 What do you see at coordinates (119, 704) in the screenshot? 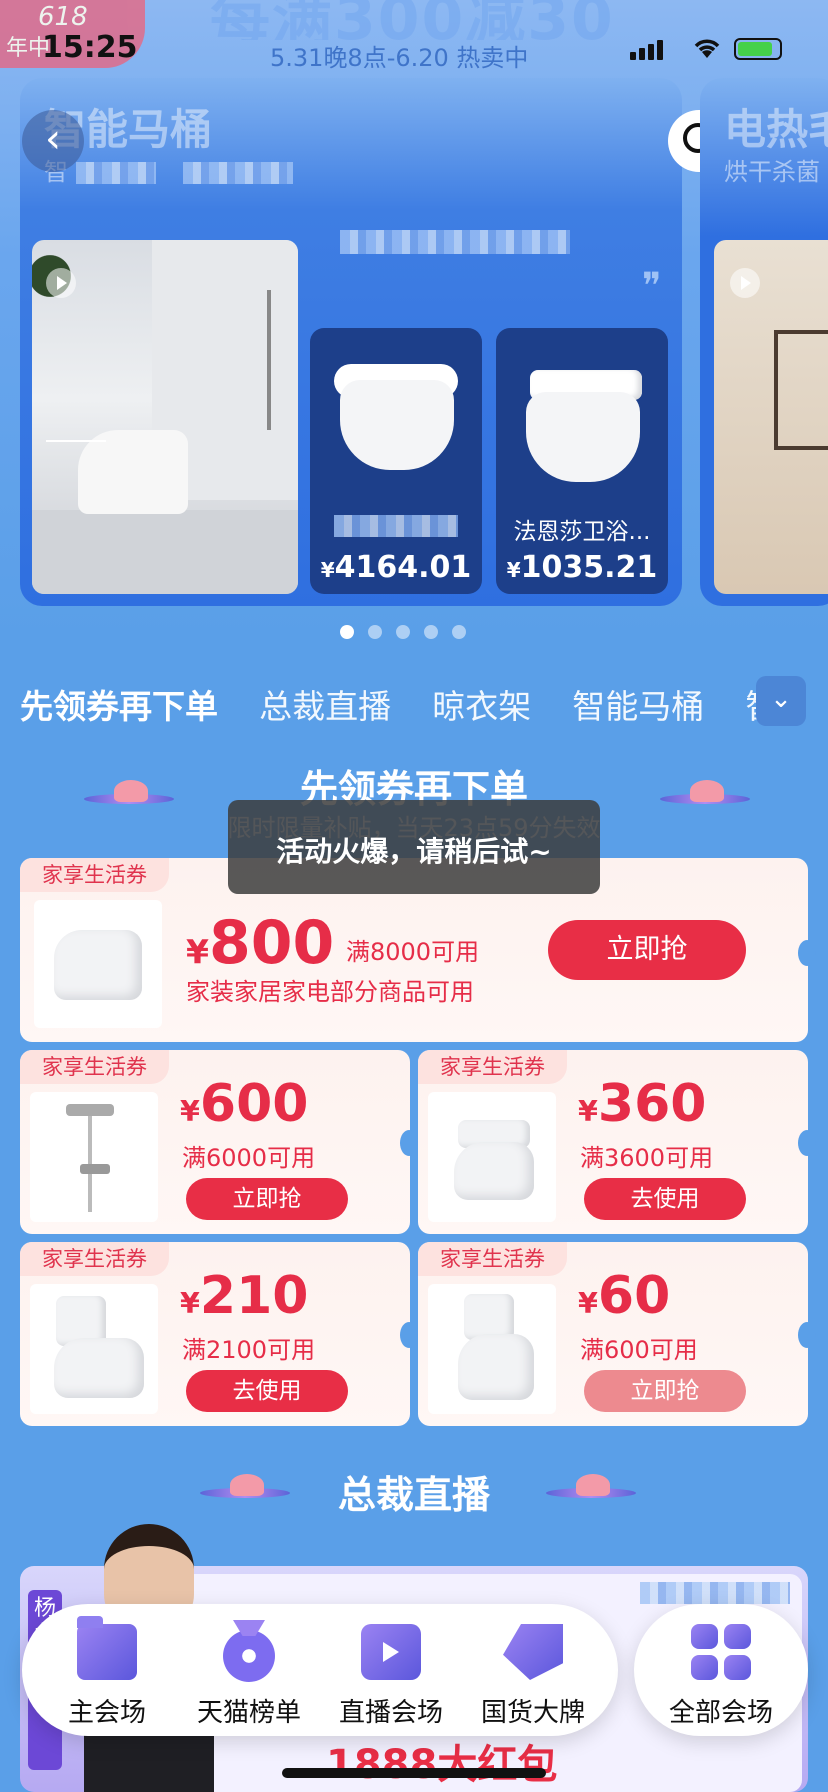
I see `tab-coupon-first: 先领券再下单` at bounding box center [119, 704].